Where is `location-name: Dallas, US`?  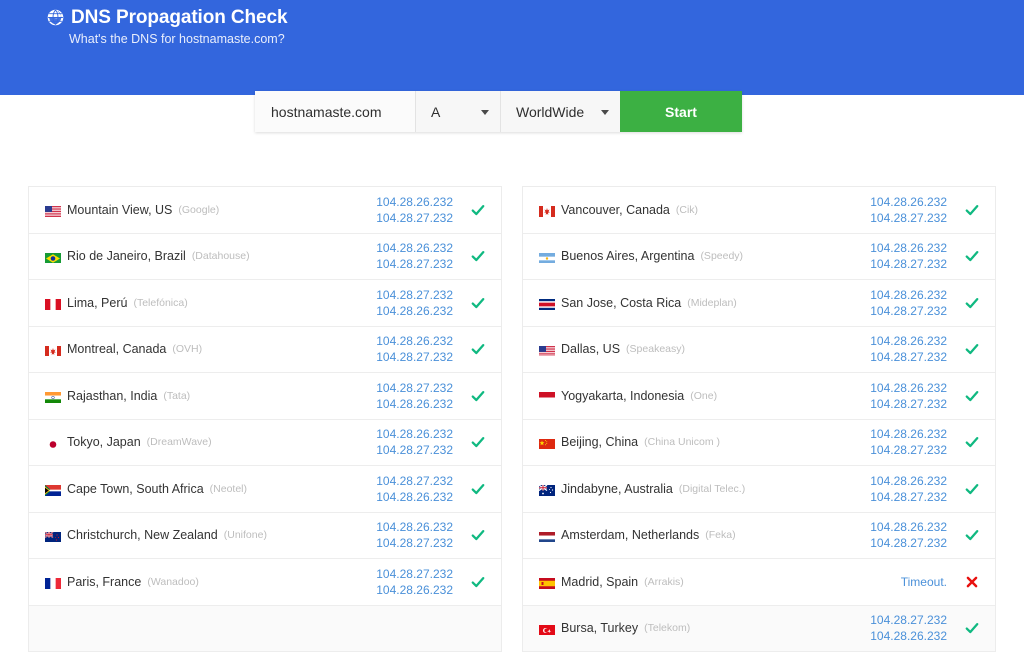
location-name: Dallas, US is located at coordinates (590, 349).